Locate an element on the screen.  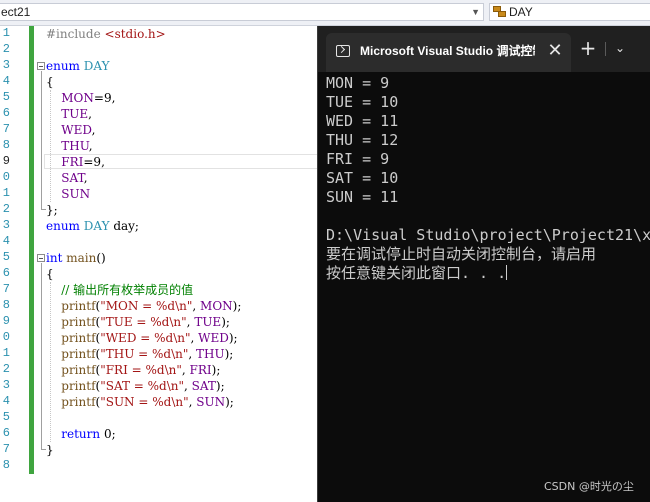
code-line: 7} is located at coordinates (165, 450).